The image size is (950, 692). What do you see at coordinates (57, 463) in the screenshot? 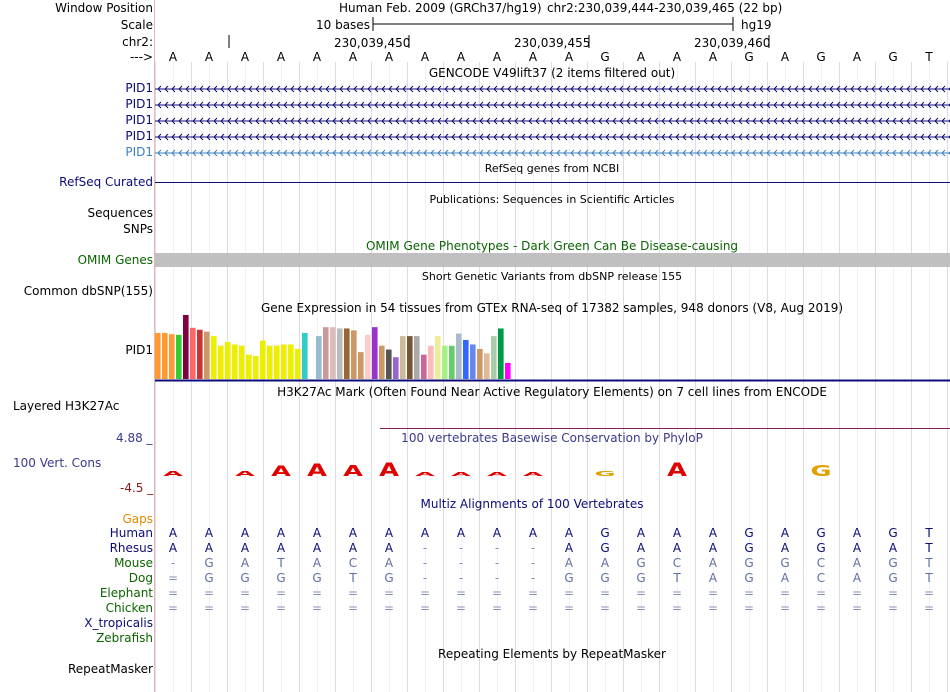
I see `conservation-track-label: 100 Vert. Cons` at bounding box center [57, 463].